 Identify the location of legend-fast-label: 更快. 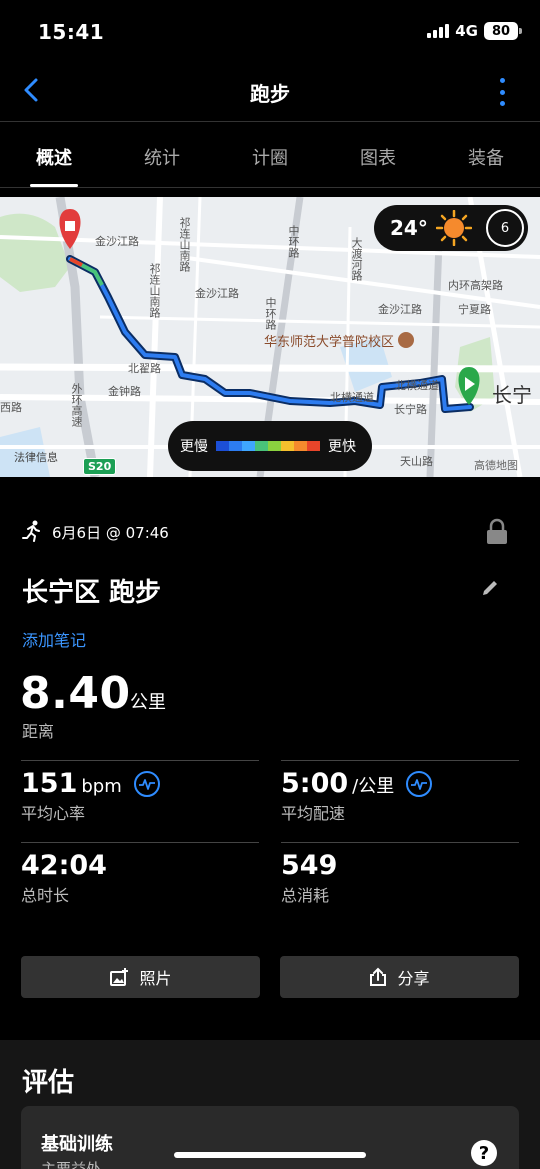
(342, 447).